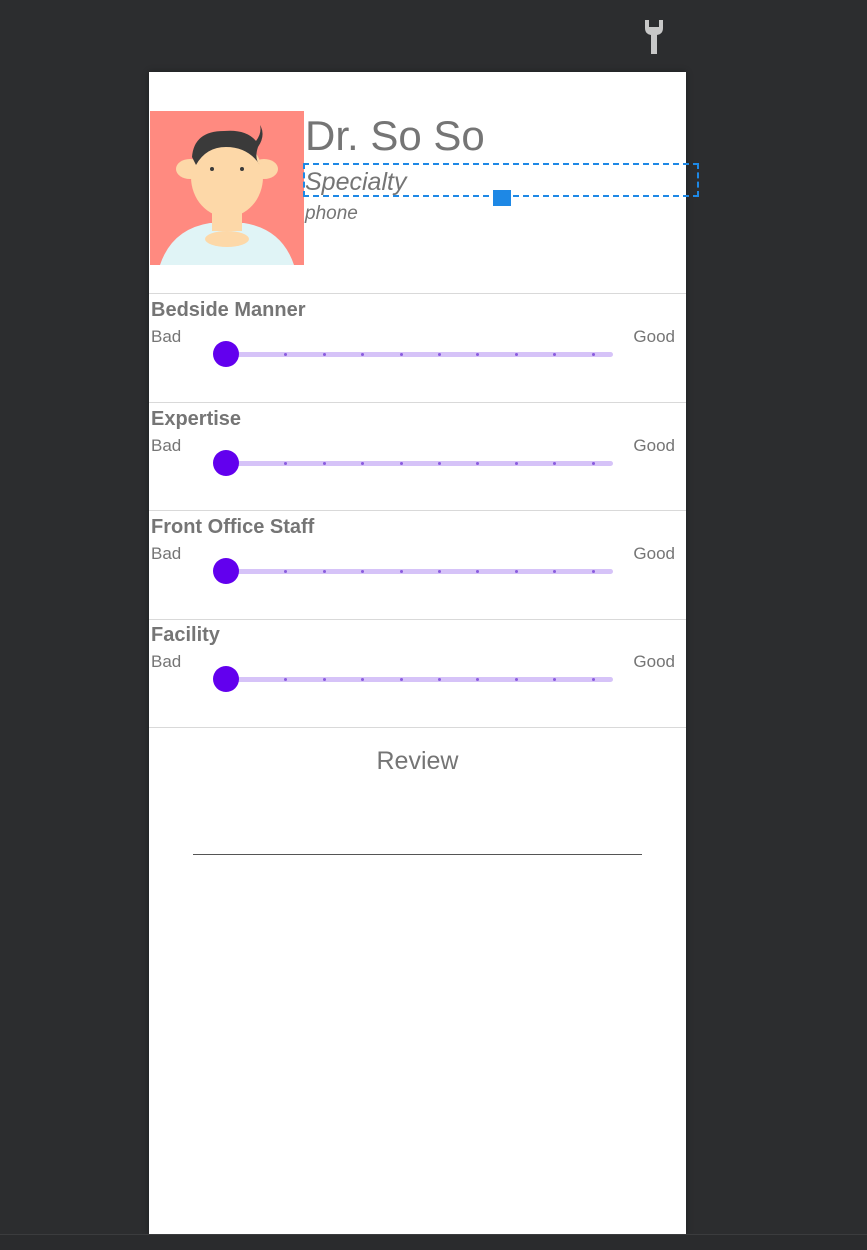 This screenshot has height=1250, width=867. What do you see at coordinates (395, 135) in the screenshot?
I see `doctor-name: Dr. So So` at bounding box center [395, 135].